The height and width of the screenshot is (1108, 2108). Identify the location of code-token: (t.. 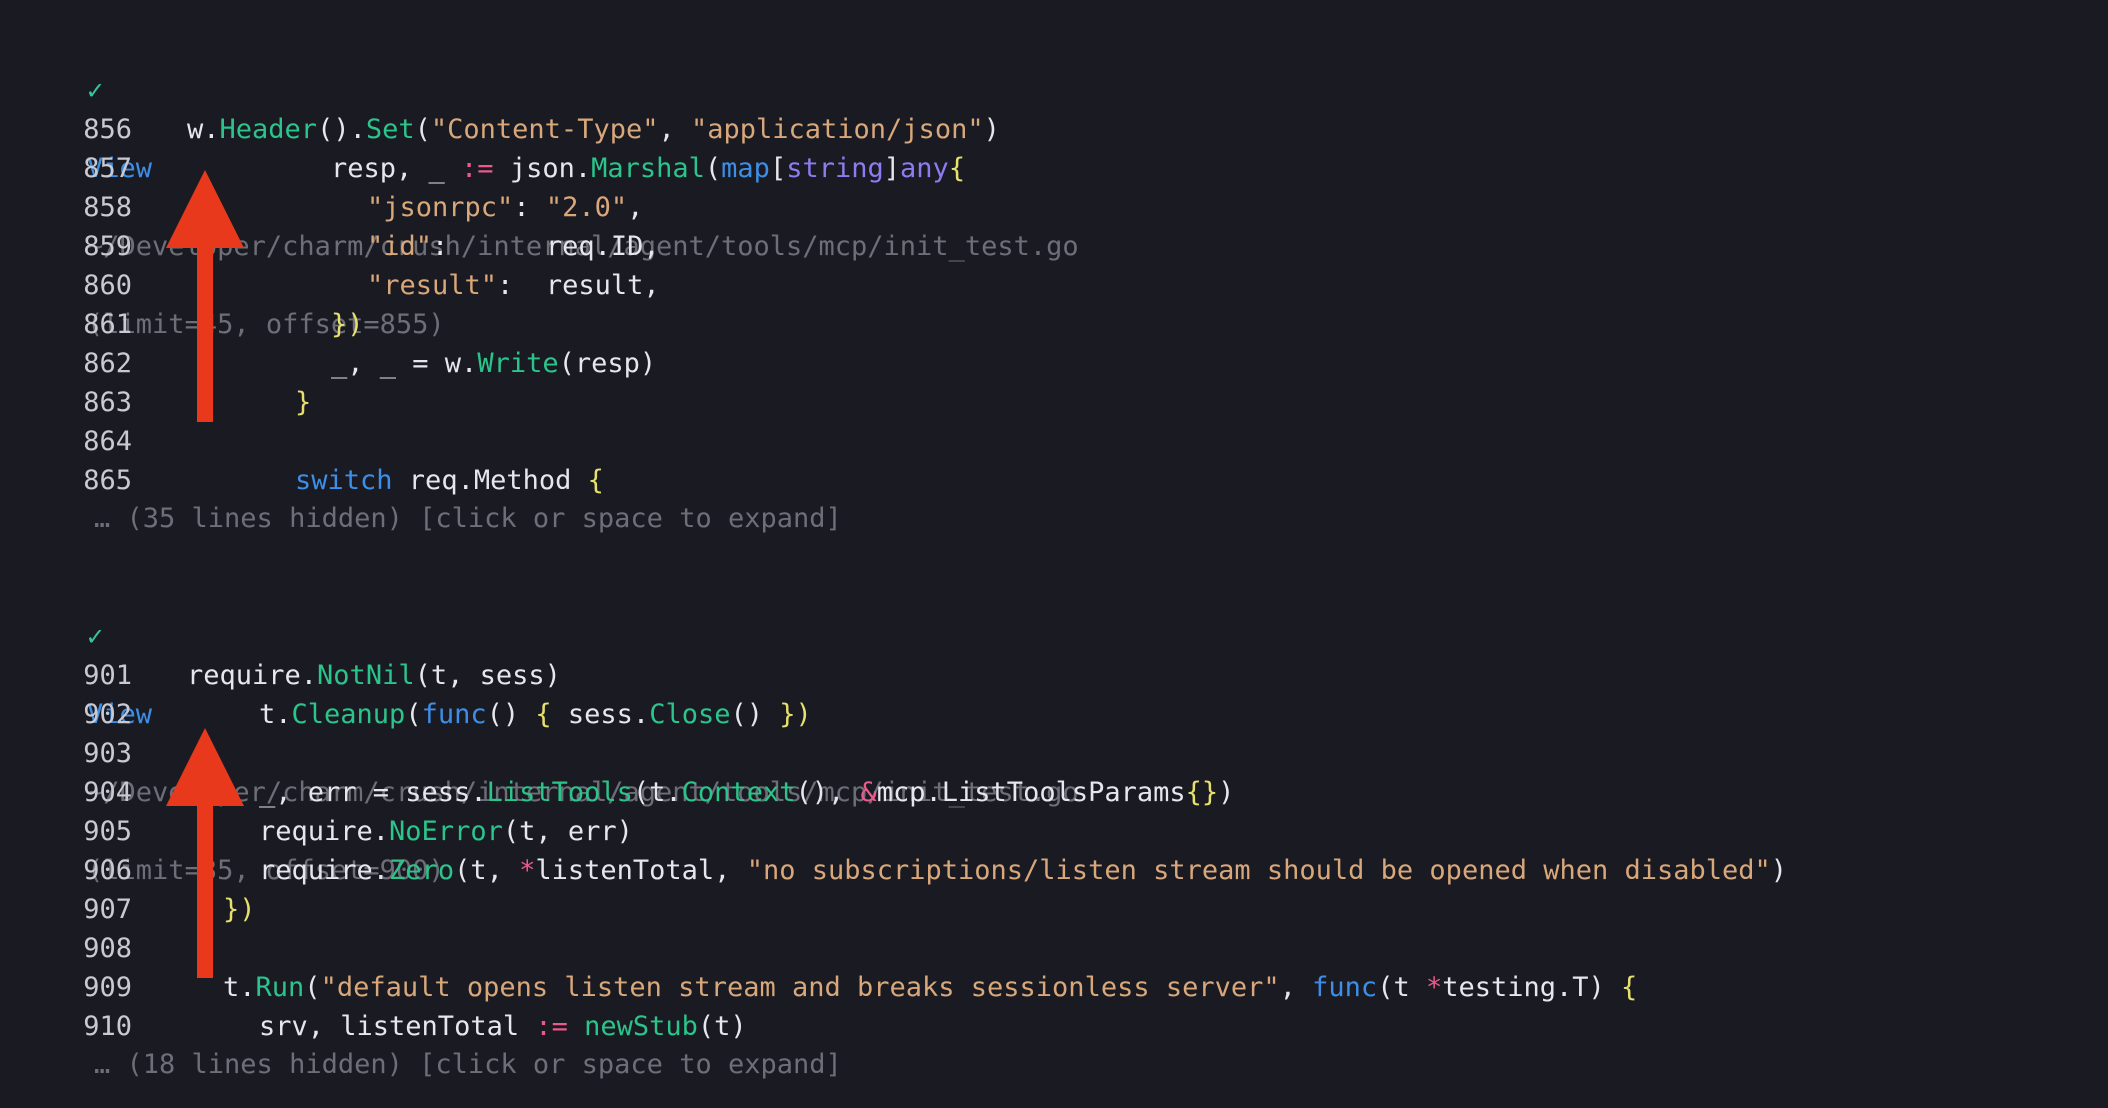
(657, 792).